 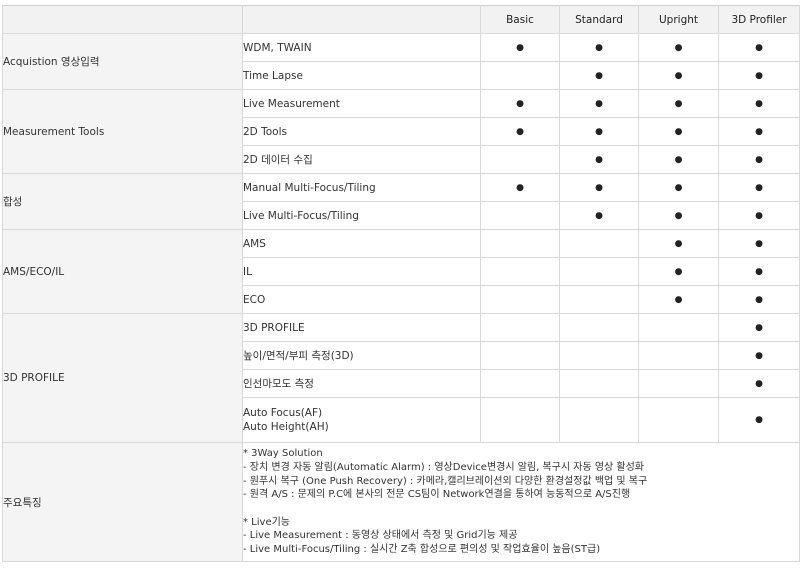 I want to click on note-line: * Live기능, so click(x=266, y=522).